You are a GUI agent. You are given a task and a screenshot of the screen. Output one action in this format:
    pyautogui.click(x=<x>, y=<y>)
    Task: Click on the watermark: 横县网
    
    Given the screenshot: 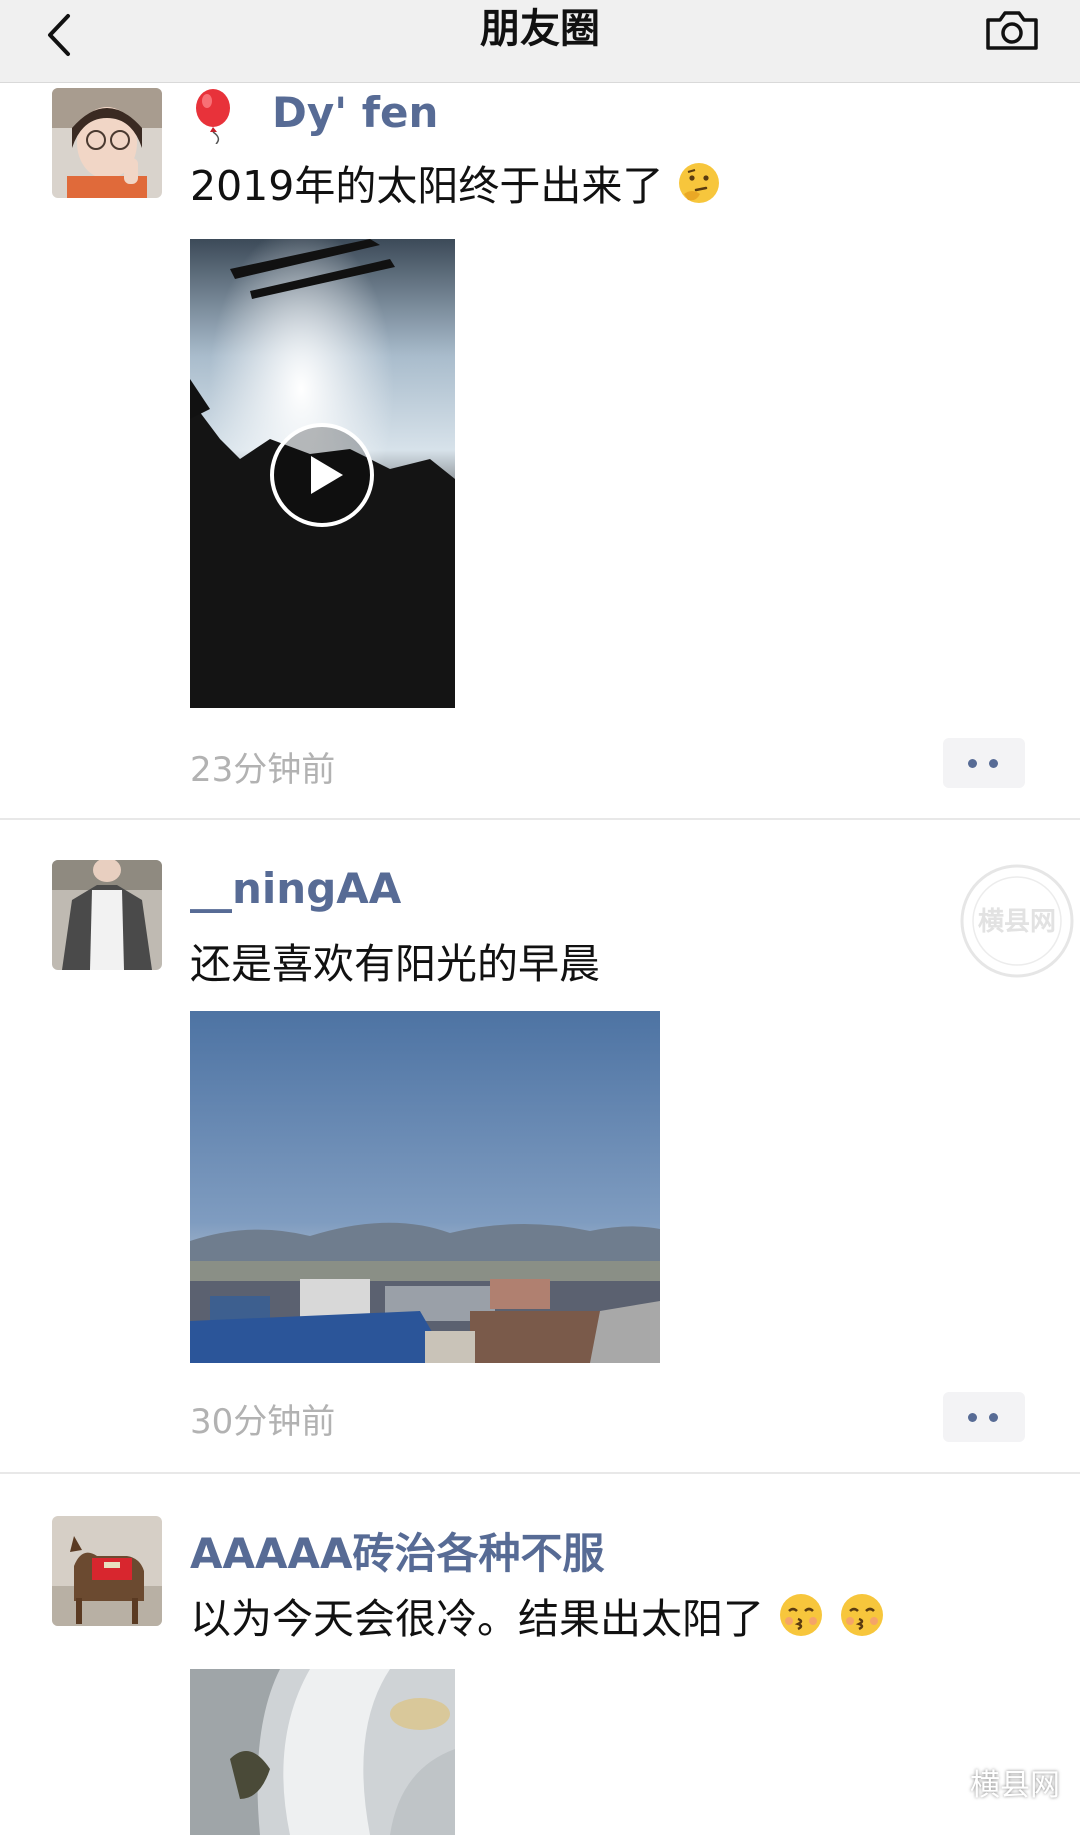 What is the action you would take?
    pyautogui.click(x=989, y=1782)
    